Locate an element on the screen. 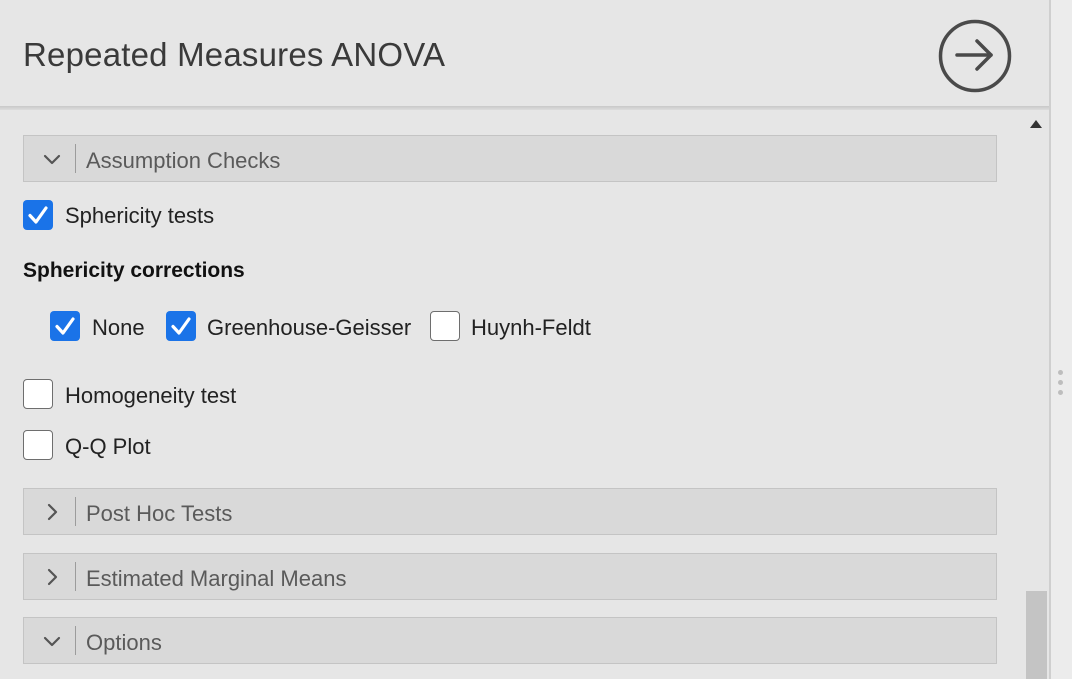 This screenshot has height=679, width=1072. correction-huynh-feldt-checkbox is located at coordinates (445, 326).